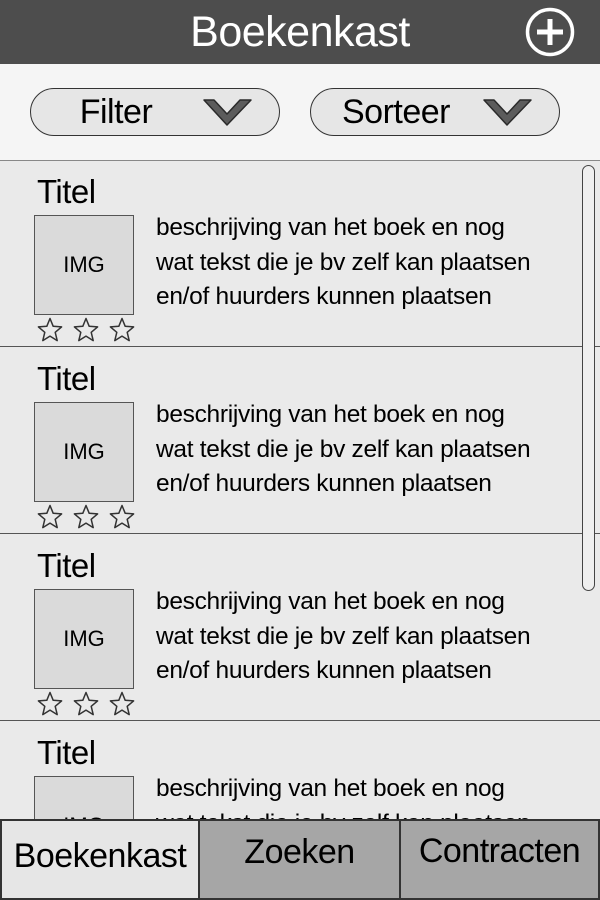  I want to click on plus-circle-icon, so click(550, 32).